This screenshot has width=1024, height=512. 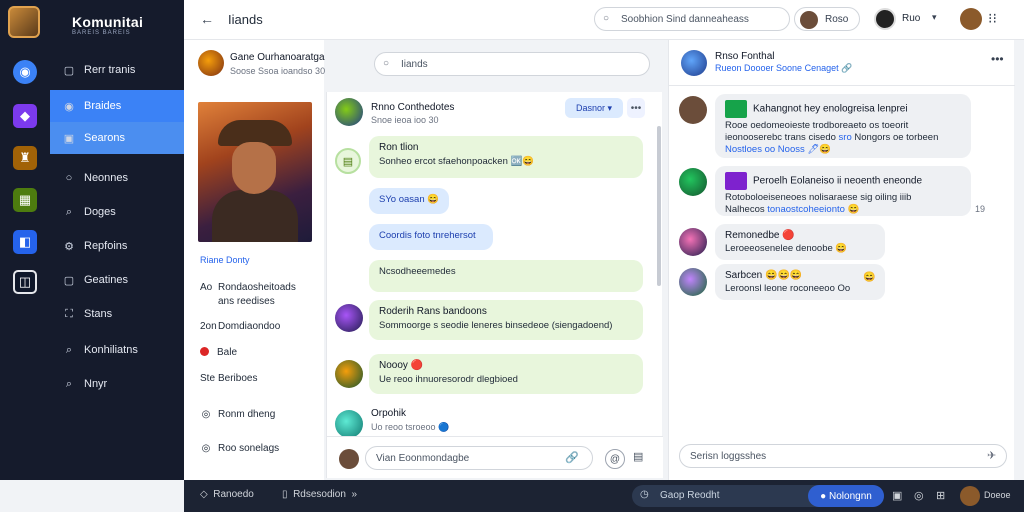 I want to click on emoji-icon: ▤, so click(x=638, y=456).